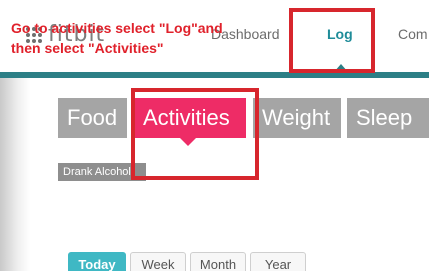 The height and width of the screenshot is (271, 429). Describe the element at coordinates (278, 261) in the screenshot. I see `date-year-button: Year` at that location.